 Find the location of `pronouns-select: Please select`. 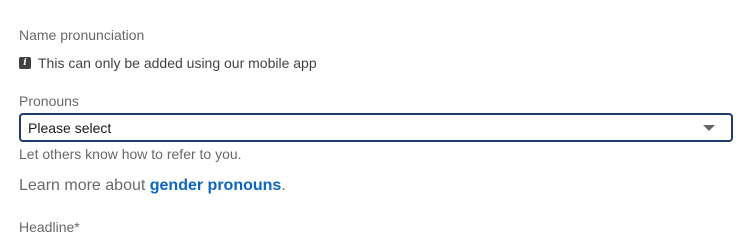

pronouns-select: Please select is located at coordinates (376, 127).